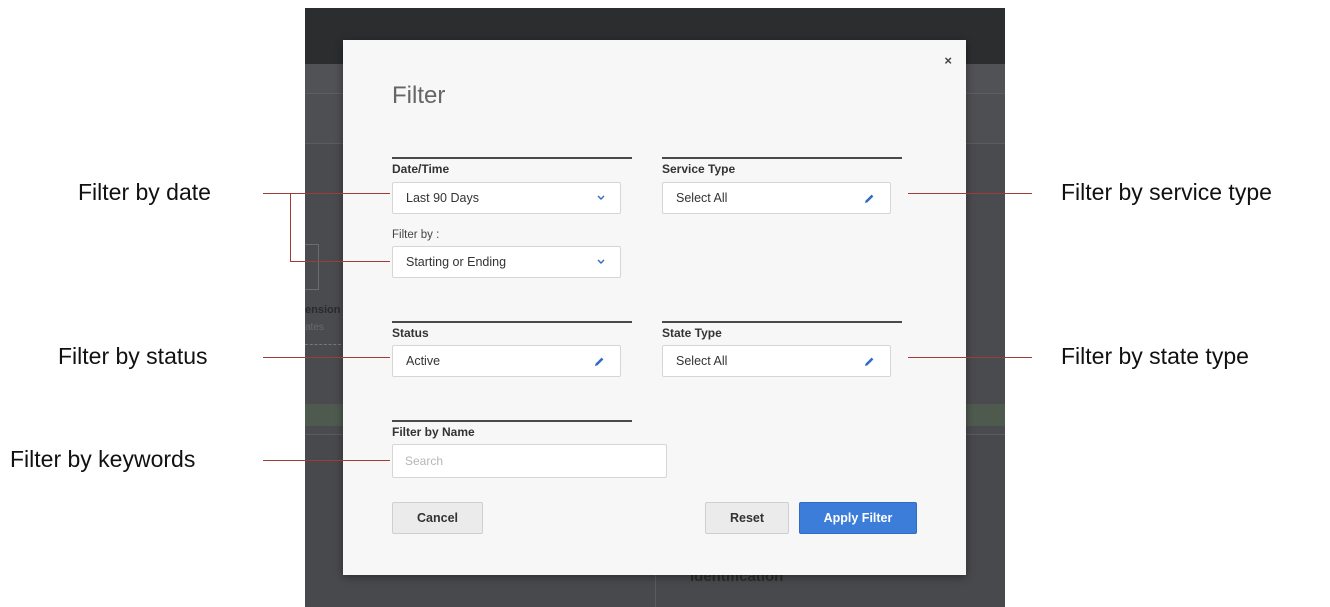 The height and width of the screenshot is (607, 1330). I want to click on search-input, so click(529, 461).